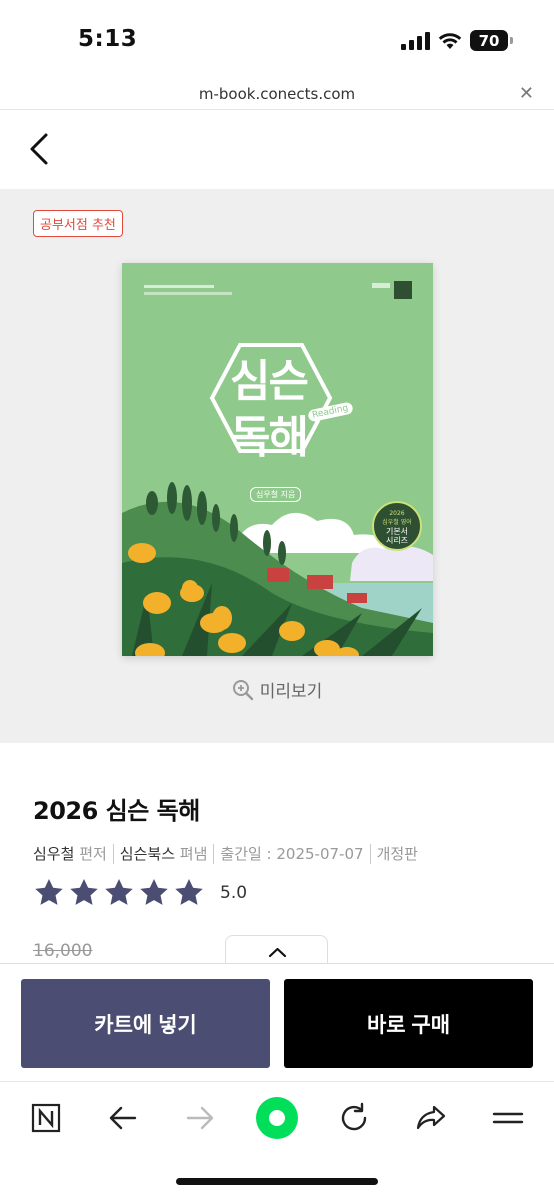 This screenshot has height=1200, width=554. Describe the element at coordinates (116, 811) in the screenshot. I see `product-title: 2026 심슨 독해` at that location.